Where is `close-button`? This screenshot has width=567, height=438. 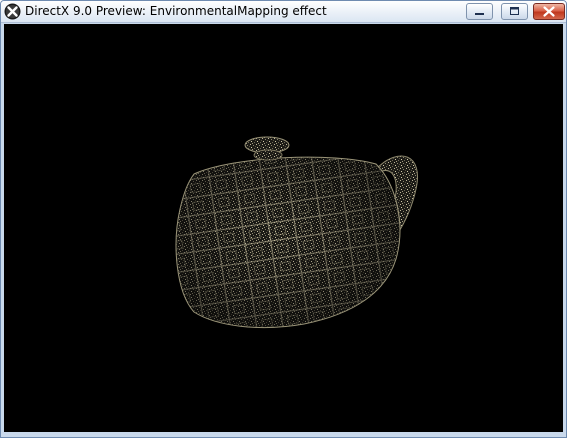 close-button is located at coordinates (549, 11).